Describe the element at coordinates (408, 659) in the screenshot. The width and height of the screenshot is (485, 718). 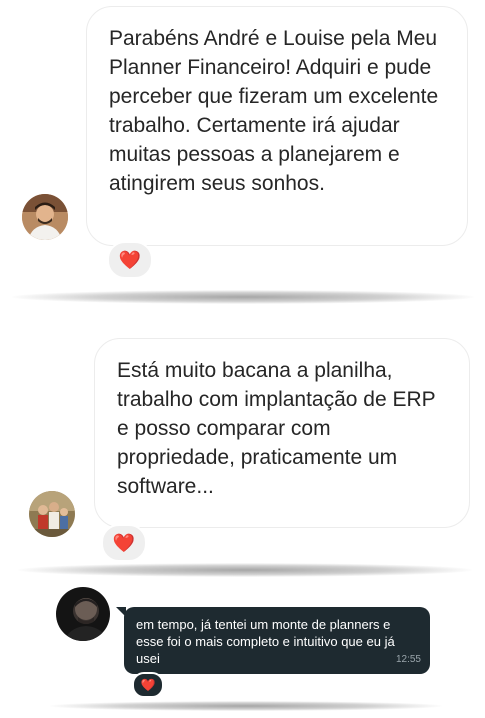
I see `message-time: 12:55` at that location.